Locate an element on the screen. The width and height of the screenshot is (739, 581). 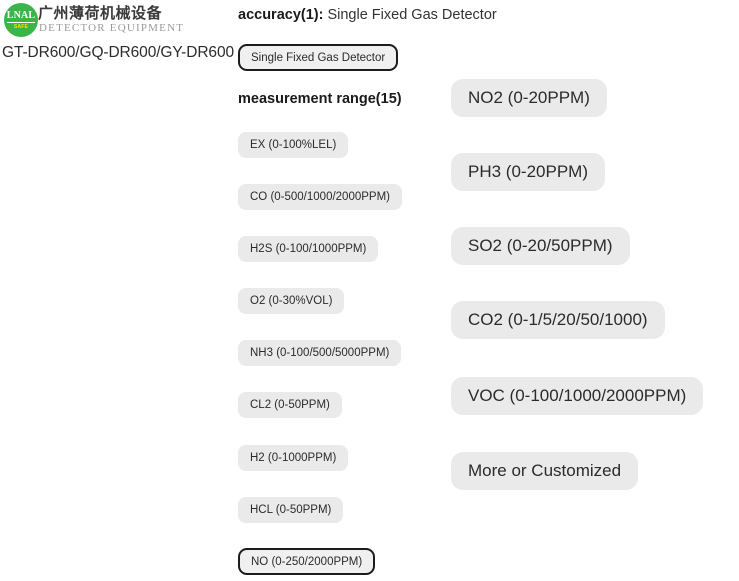
accuracy-heading: accuracy(1): Single Fixed Gas Detector is located at coordinates (367, 15).